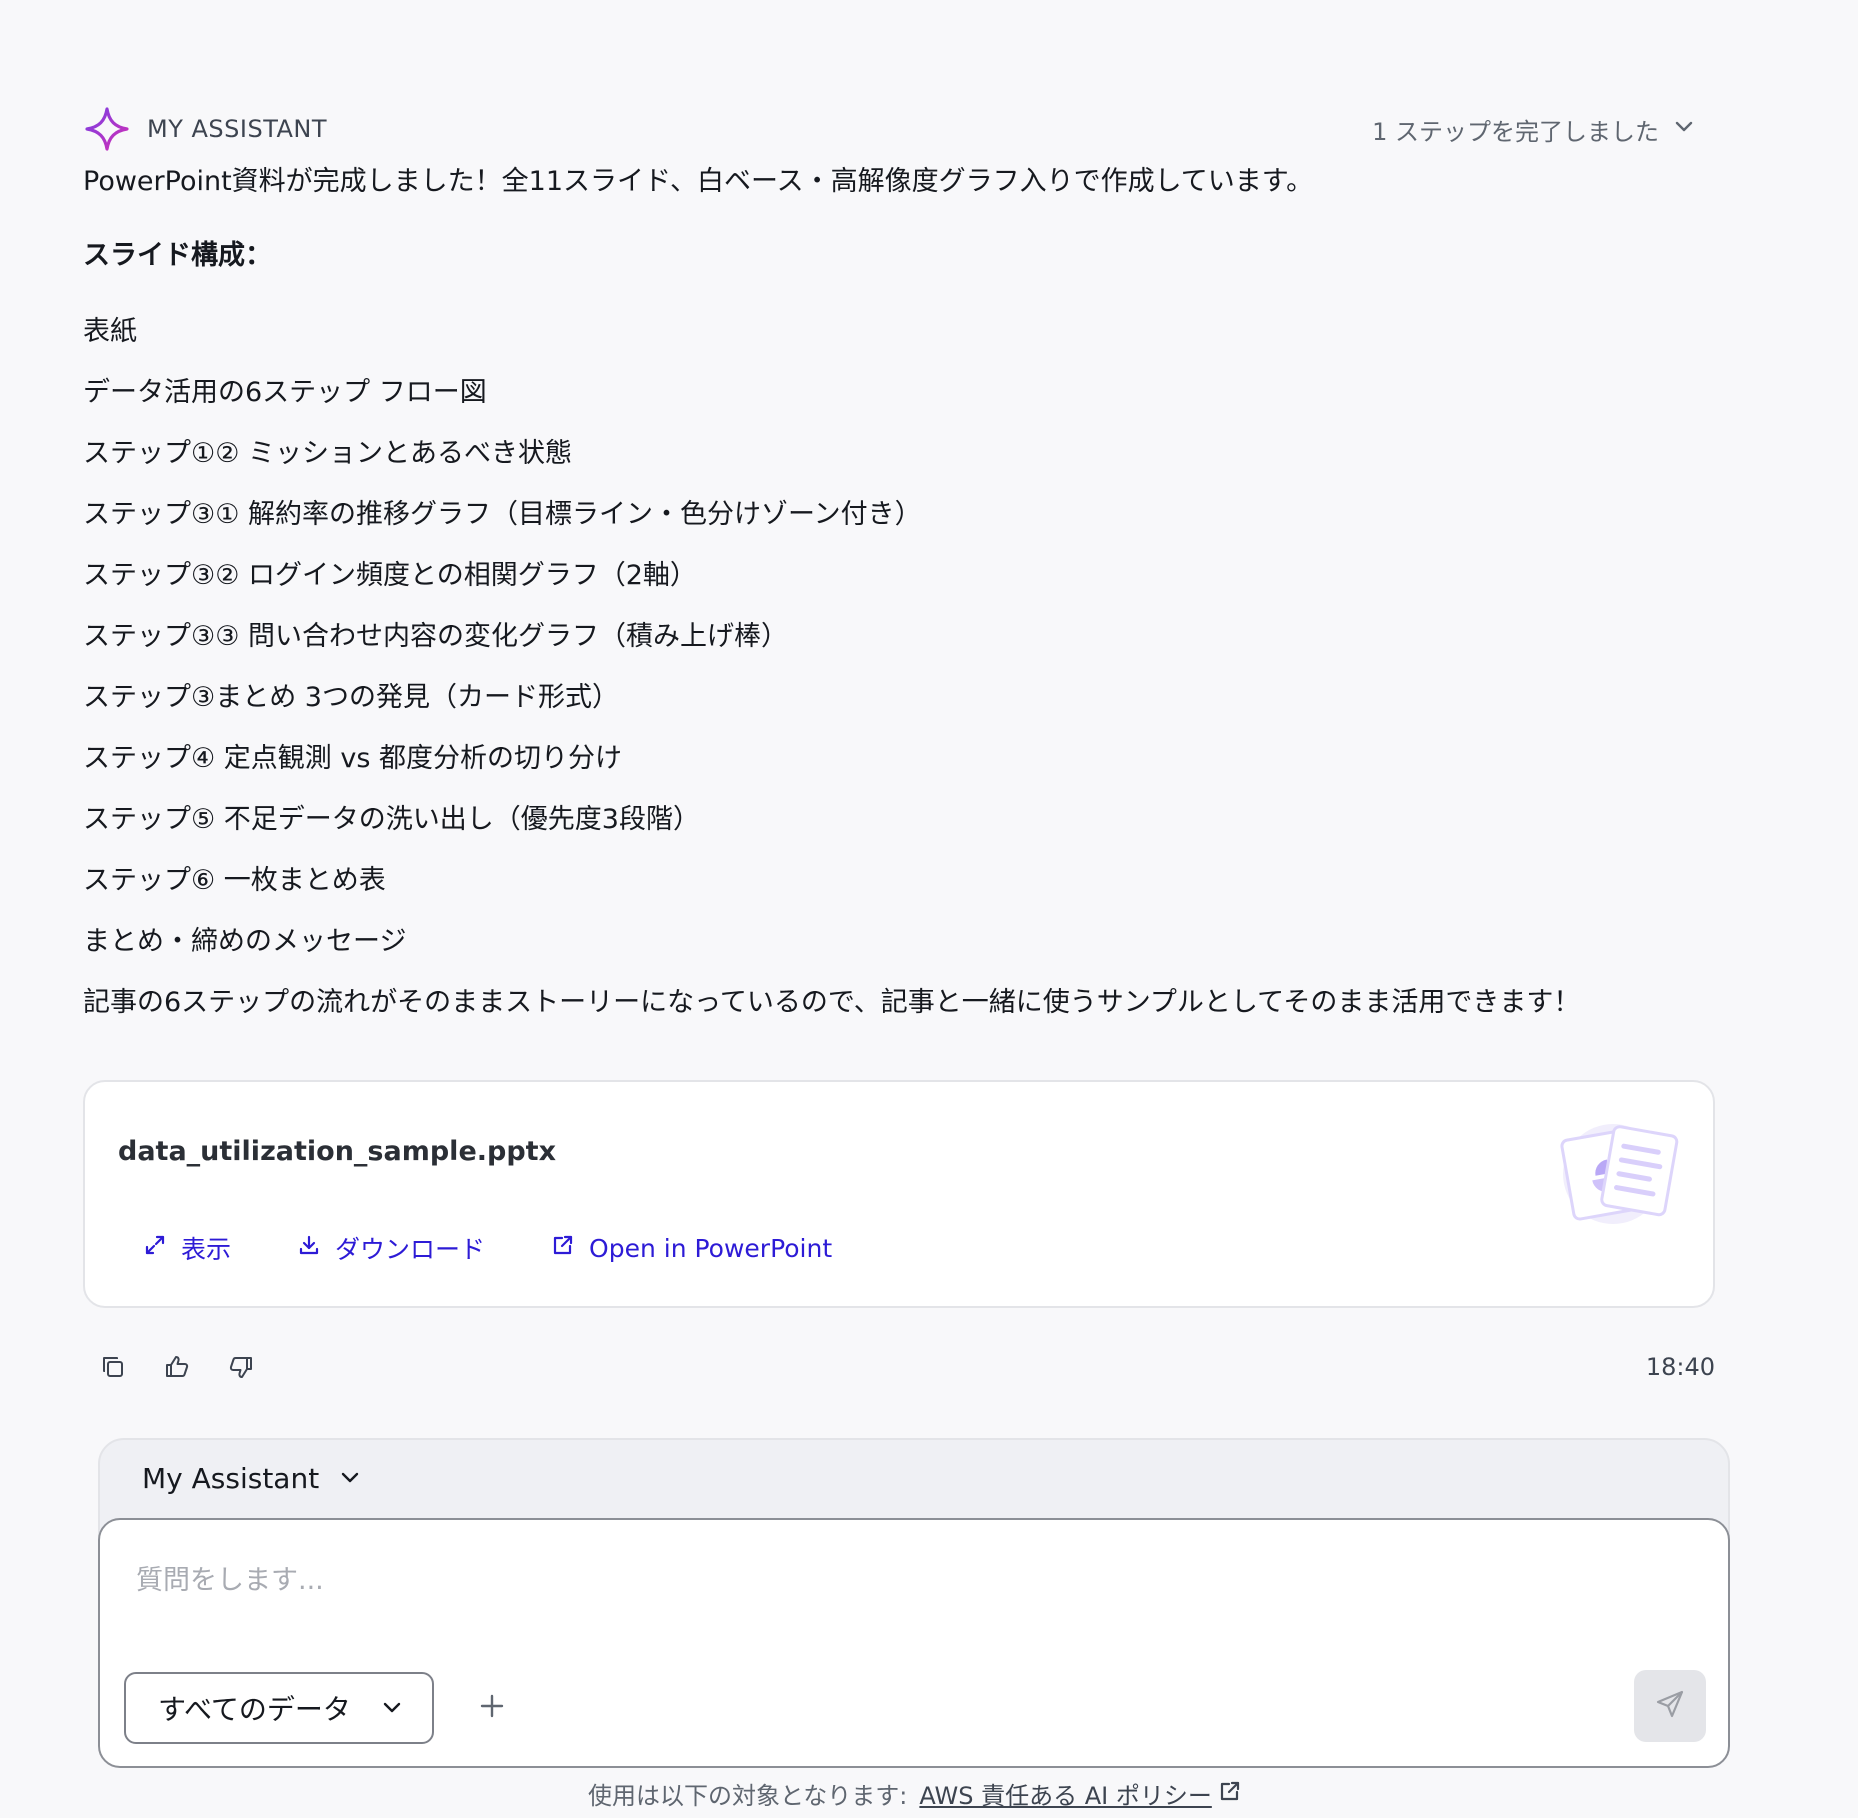 This screenshot has height=1818, width=1858. What do you see at coordinates (177, 255) in the screenshot?
I see `message-heading: スライド構成：` at bounding box center [177, 255].